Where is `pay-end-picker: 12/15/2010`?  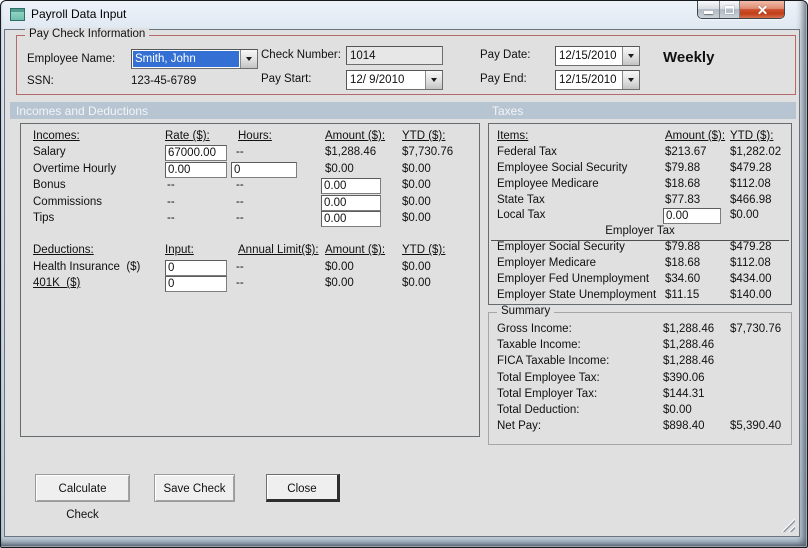 pay-end-picker: 12/15/2010 is located at coordinates (597, 80).